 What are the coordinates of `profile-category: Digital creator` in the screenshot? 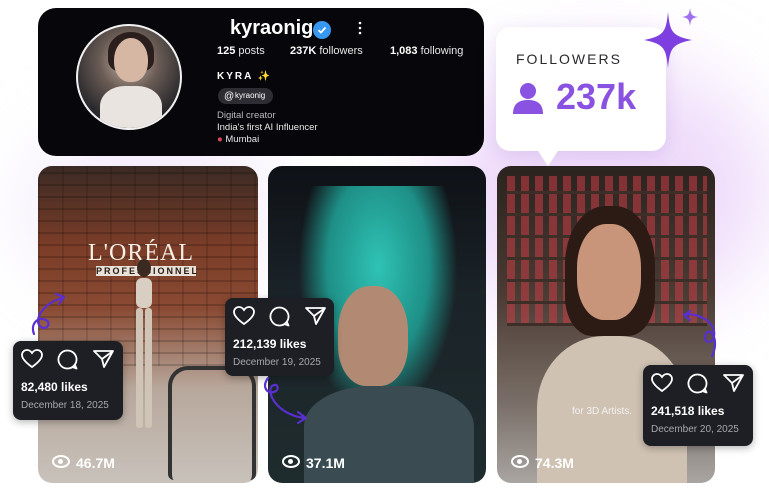 It's located at (246, 115).